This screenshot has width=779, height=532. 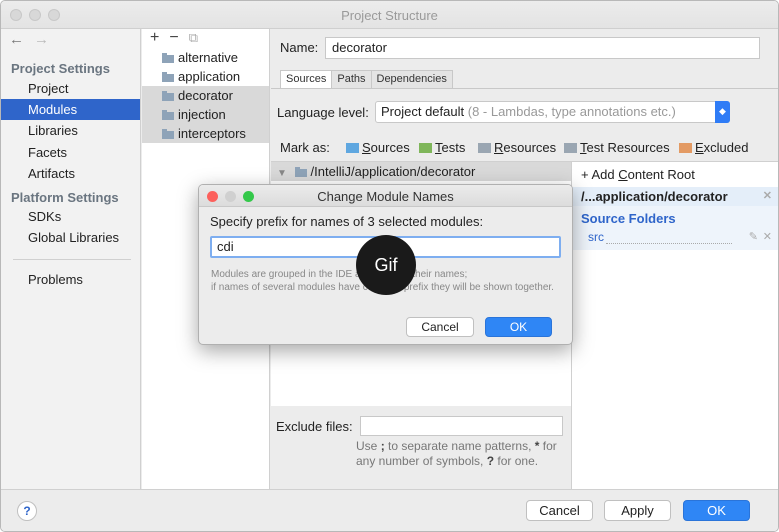 I want to click on tree-expand-icon: ▼, so click(x=282, y=173).